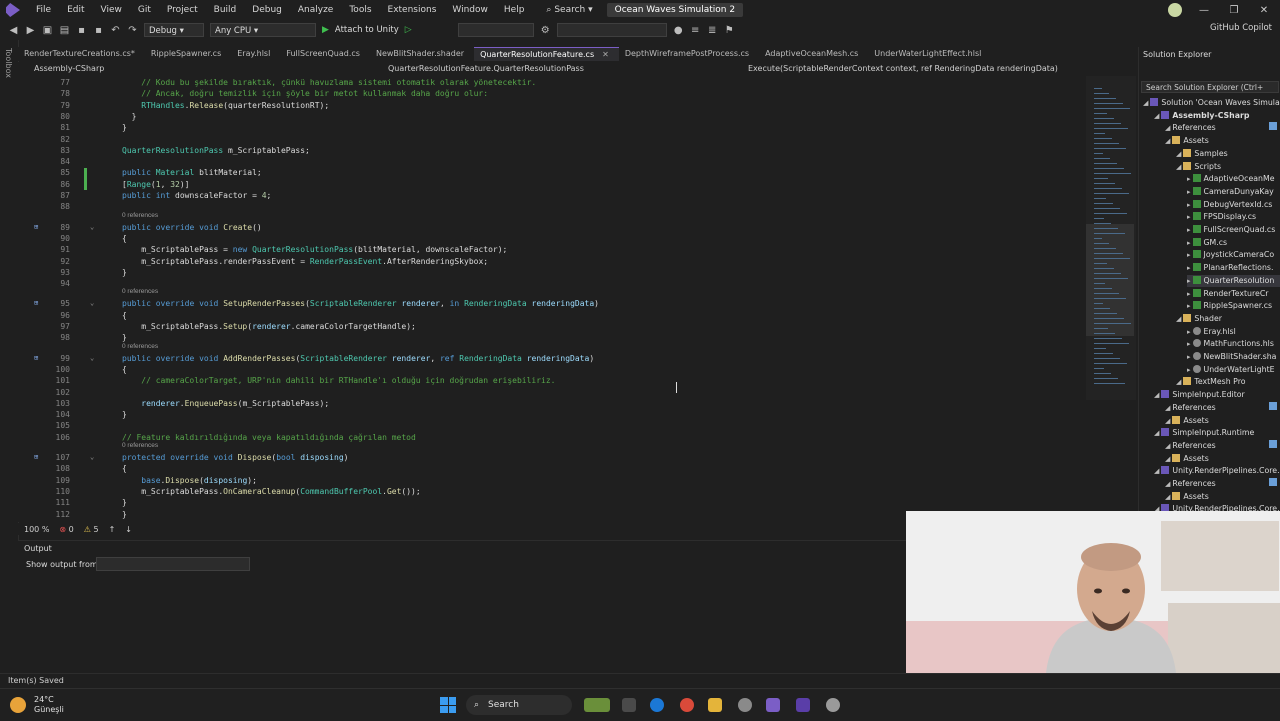 The image size is (1280, 721). Describe the element at coordinates (1222, 497) in the screenshot. I see `solution-tree-item: ◢ Assets` at that location.